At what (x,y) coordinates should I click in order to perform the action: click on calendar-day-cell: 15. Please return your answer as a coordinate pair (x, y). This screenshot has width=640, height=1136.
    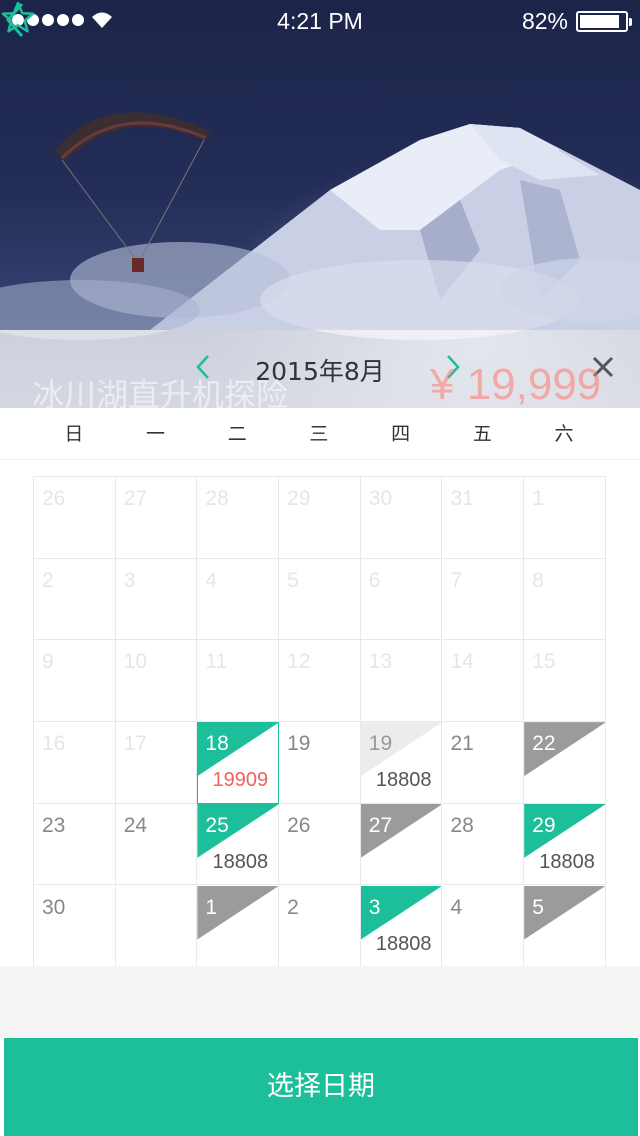
    Looking at the image, I should click on (565, 681).